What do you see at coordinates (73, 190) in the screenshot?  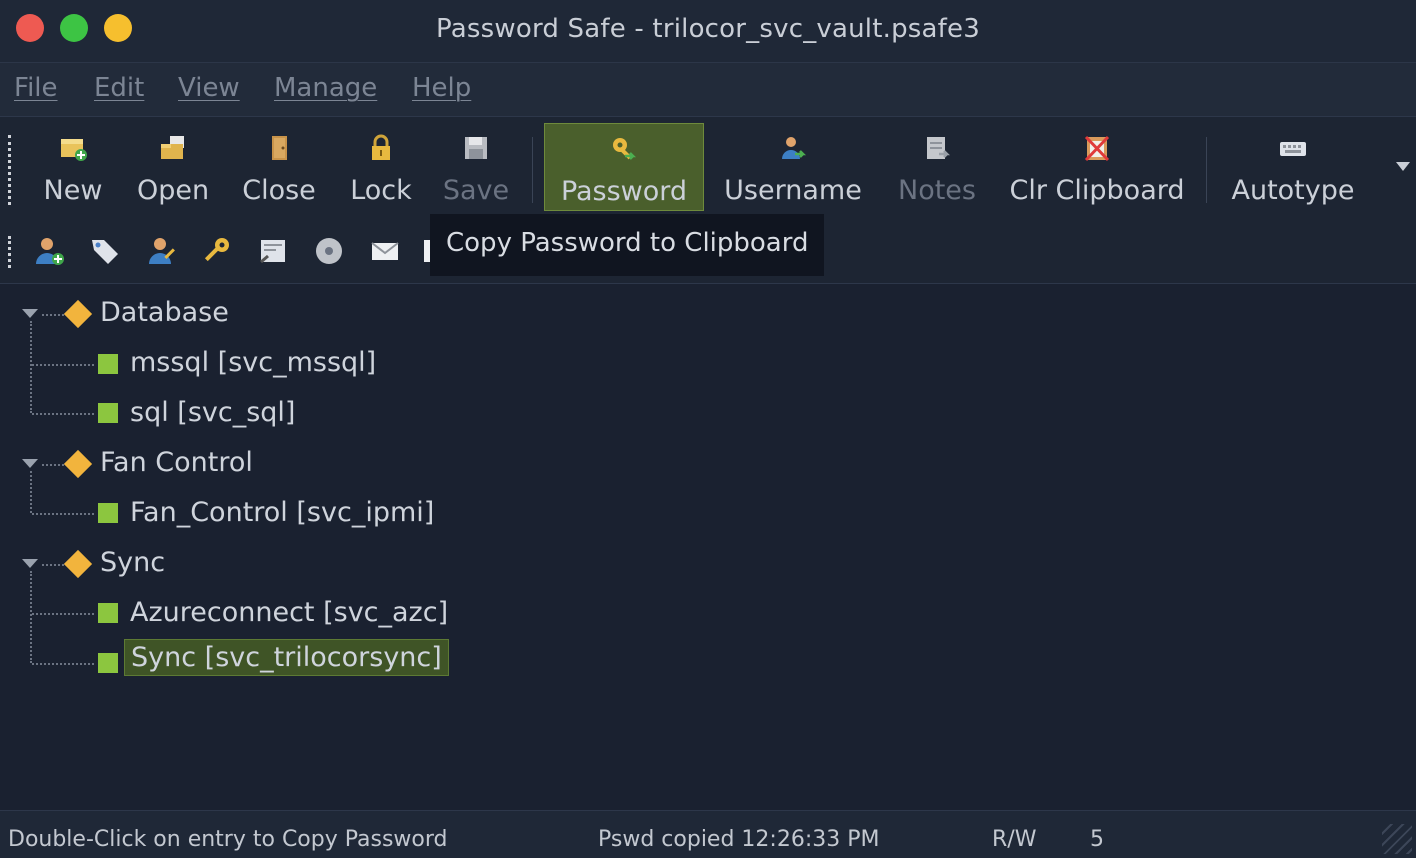 I see `new-label: New` at bounding box center [73, 190].